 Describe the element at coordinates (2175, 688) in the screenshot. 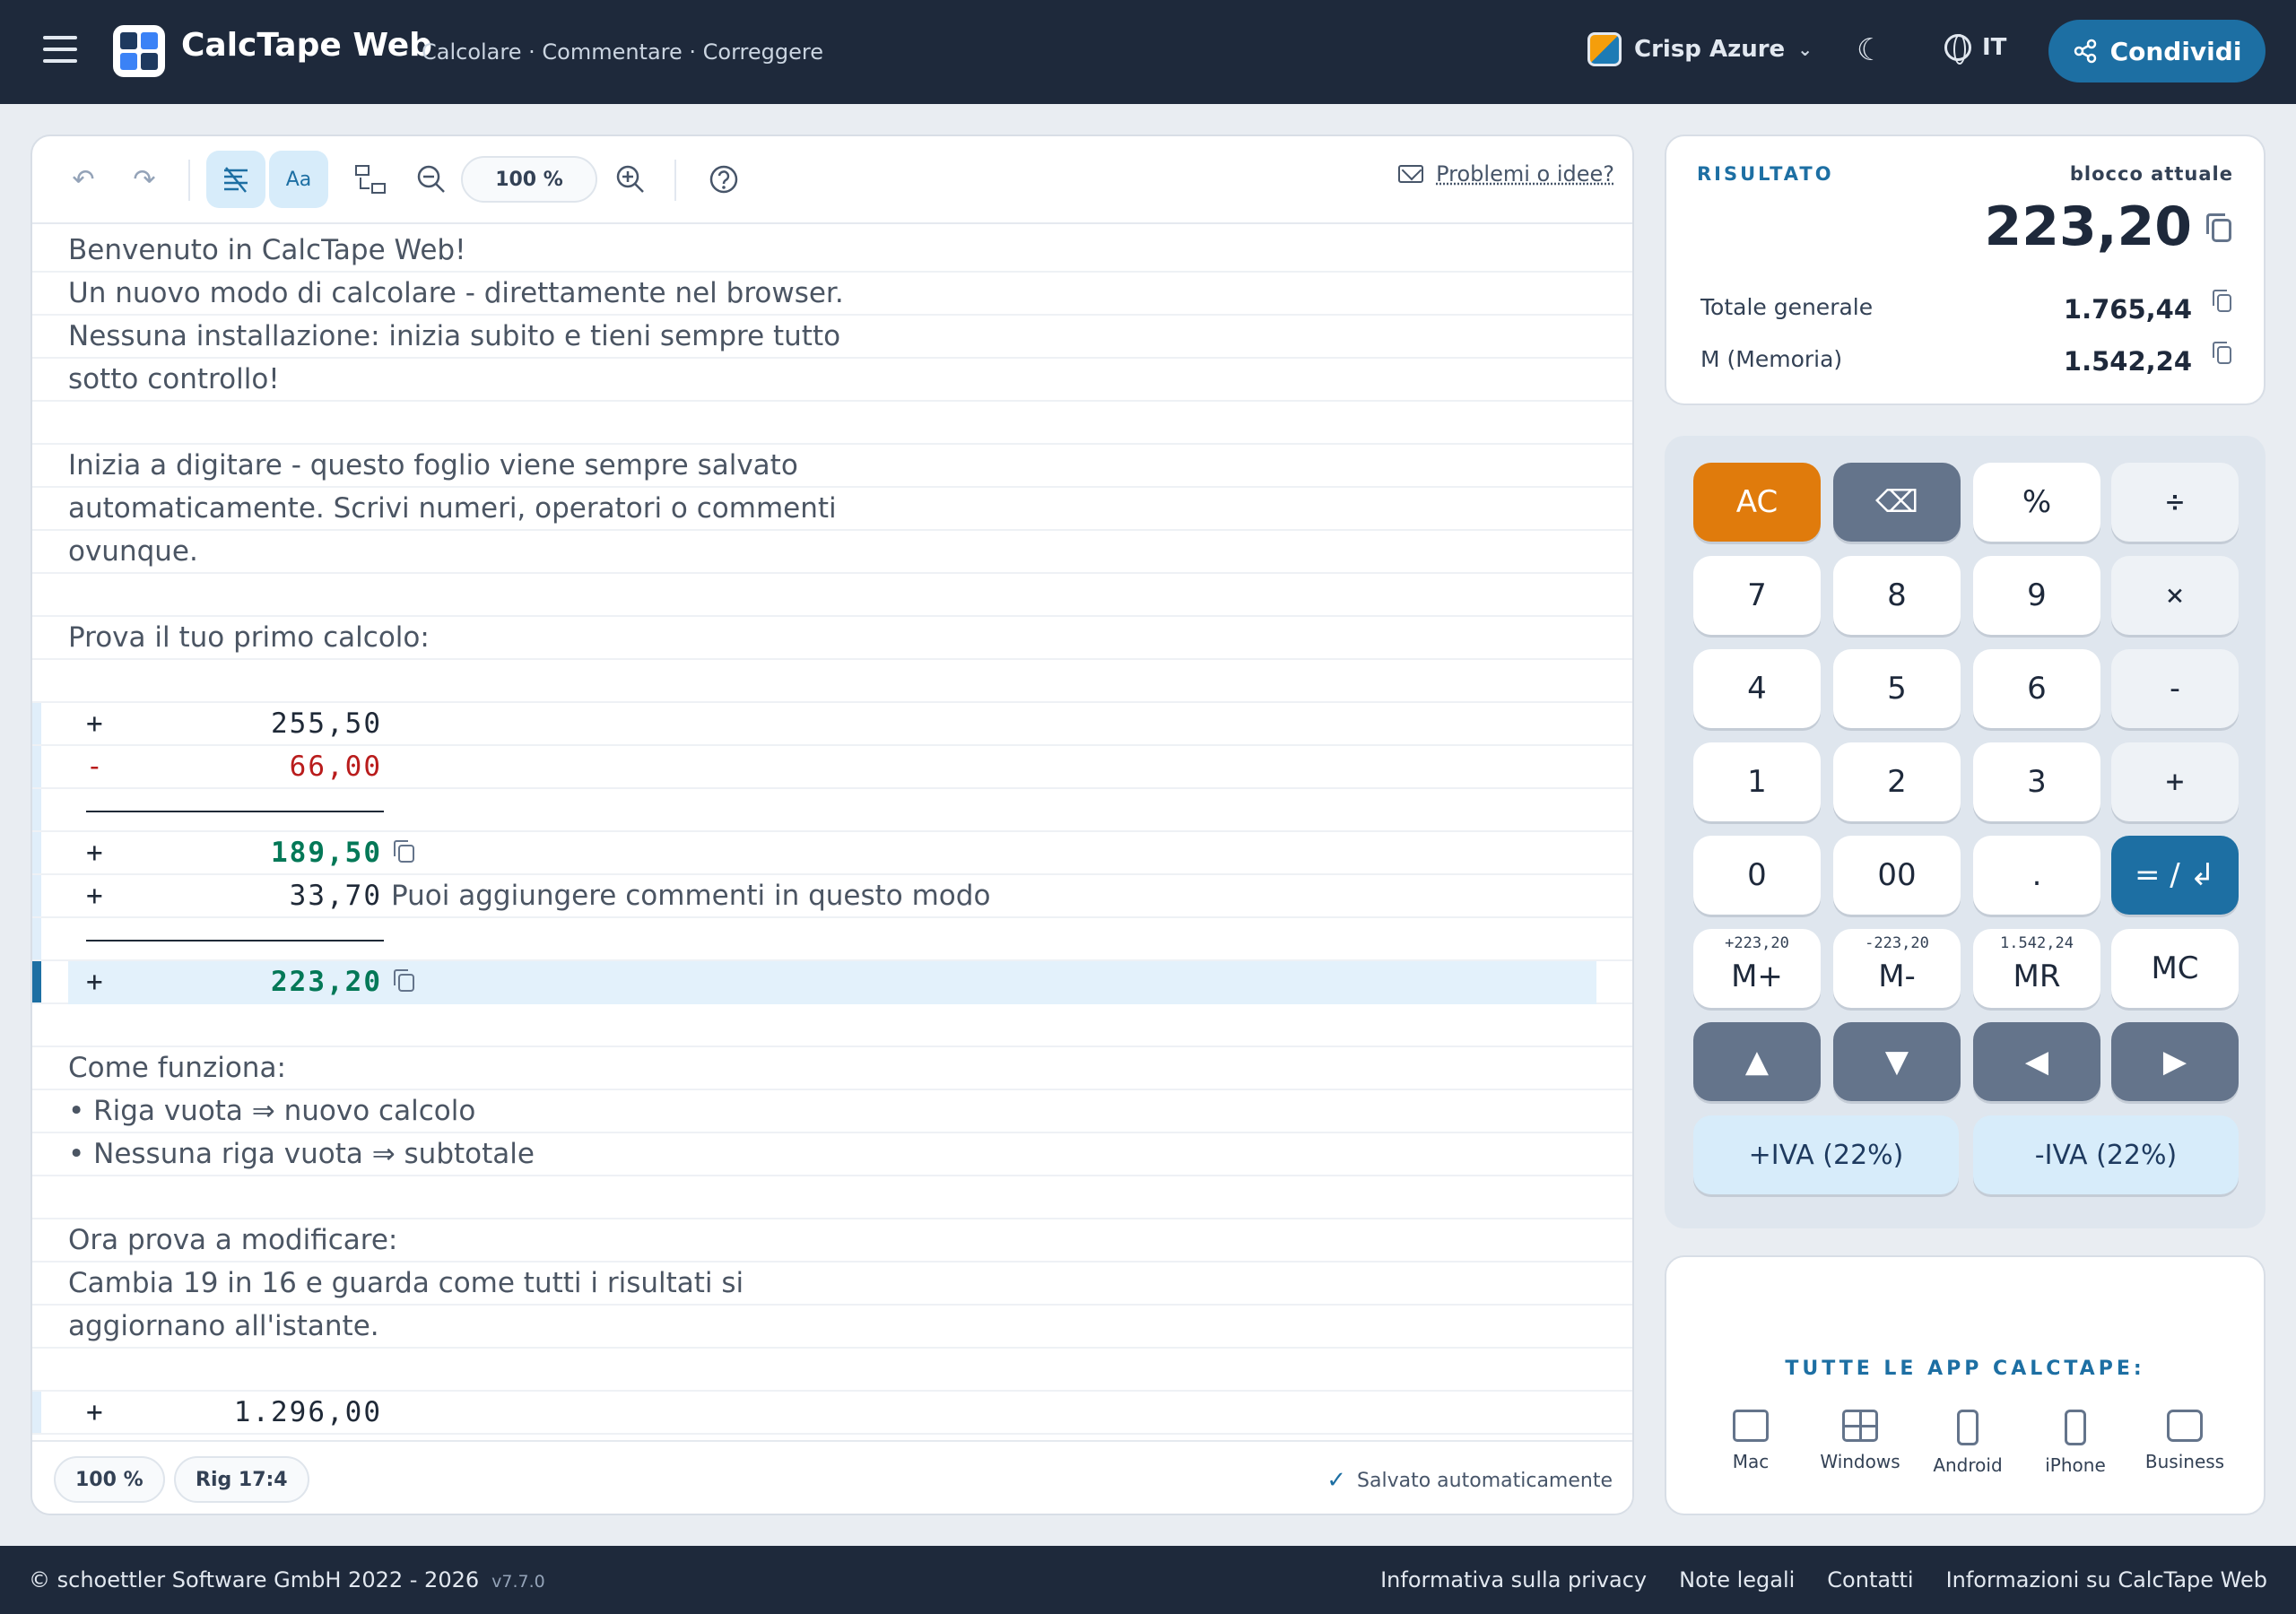

I see `key-minus: -` at that location.